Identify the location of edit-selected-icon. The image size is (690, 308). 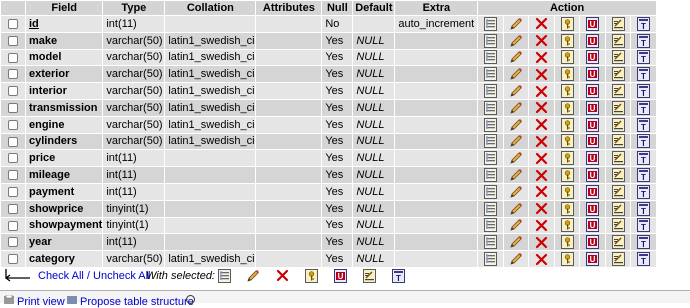
(253, 277).